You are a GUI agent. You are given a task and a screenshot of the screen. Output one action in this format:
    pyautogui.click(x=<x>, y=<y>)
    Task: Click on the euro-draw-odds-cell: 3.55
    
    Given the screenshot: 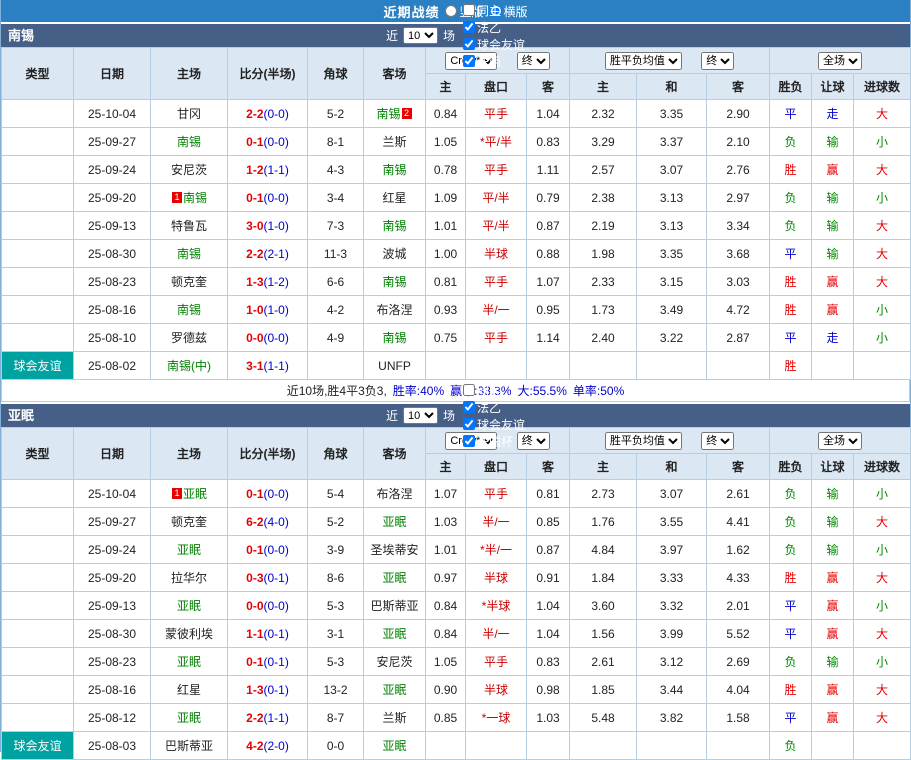 What is the action you would take?
    pyautogui.click(x=672, y=521)
    